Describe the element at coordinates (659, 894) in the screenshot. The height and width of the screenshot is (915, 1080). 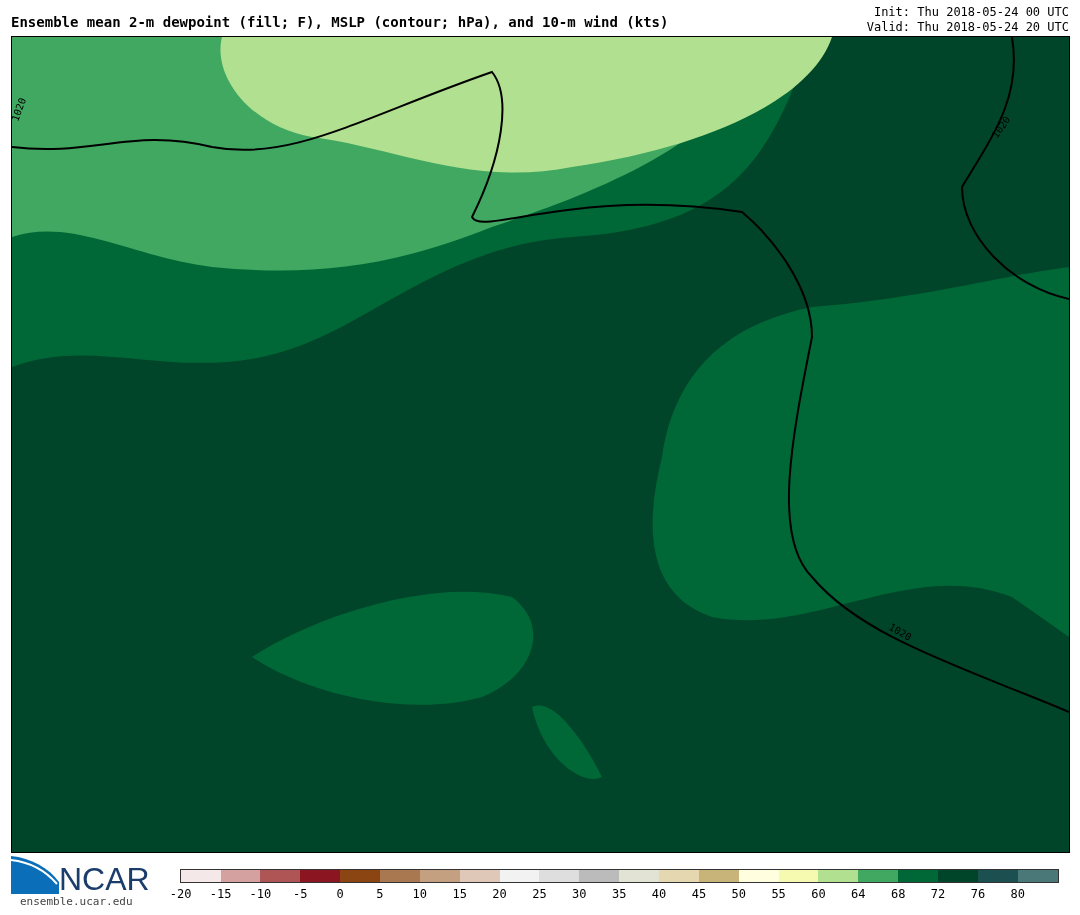
I see `colorbar-label: 40` at that location.